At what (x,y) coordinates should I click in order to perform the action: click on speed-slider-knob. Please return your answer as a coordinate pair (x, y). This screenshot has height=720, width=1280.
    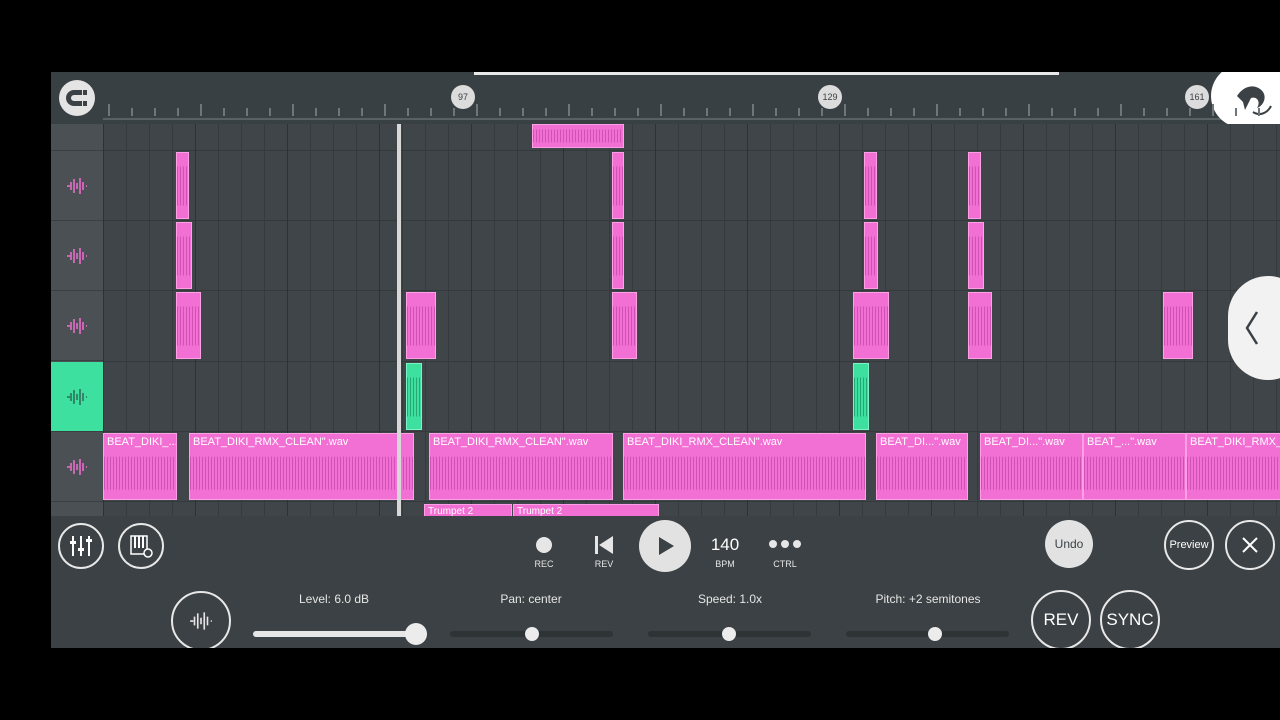
    Looking at the image, I should click on (729, 634).